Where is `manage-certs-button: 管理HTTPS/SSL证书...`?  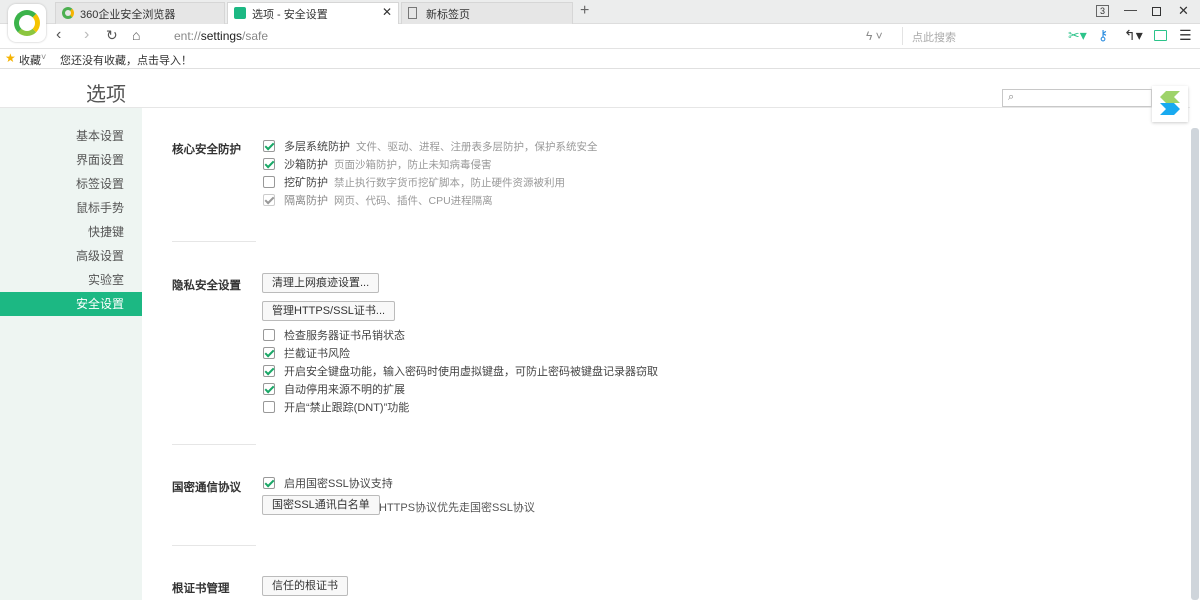
manage-certs-button: 管理HTTPS/SSL证书... is located at coordinates (329, 311).